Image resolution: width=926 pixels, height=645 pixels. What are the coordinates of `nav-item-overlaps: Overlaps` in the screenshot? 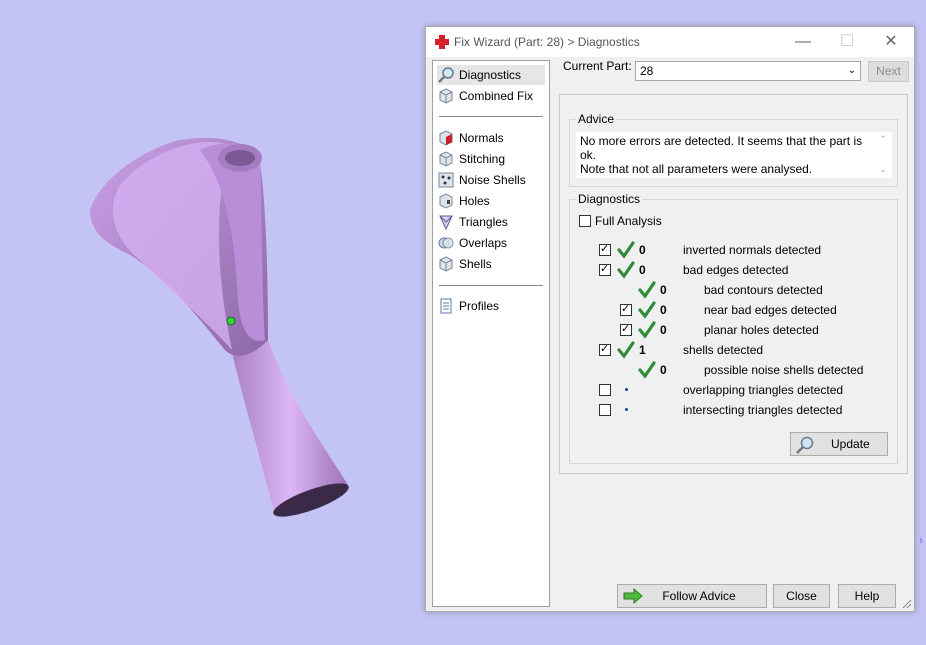 It's located at (472, 243).